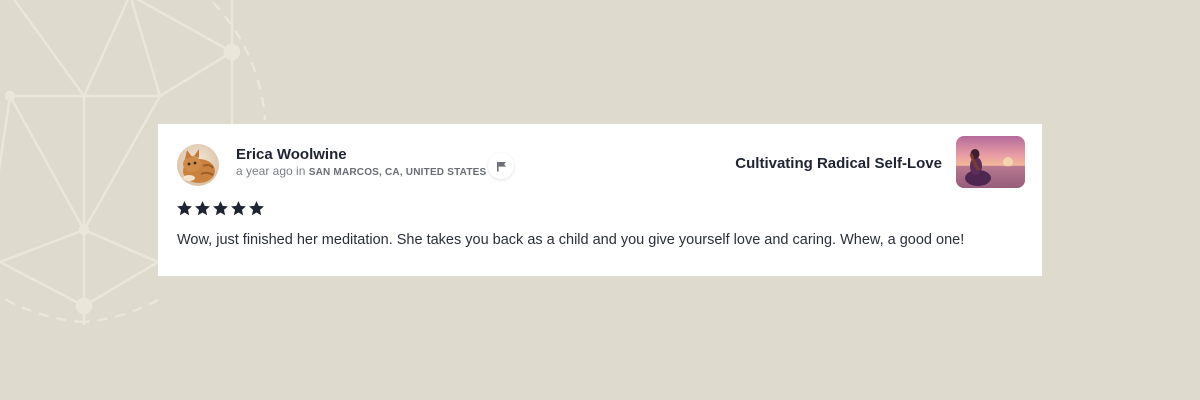 This screenshot has width=1200, height=400. I want to click on course-thumbnail, so click(990, 162).